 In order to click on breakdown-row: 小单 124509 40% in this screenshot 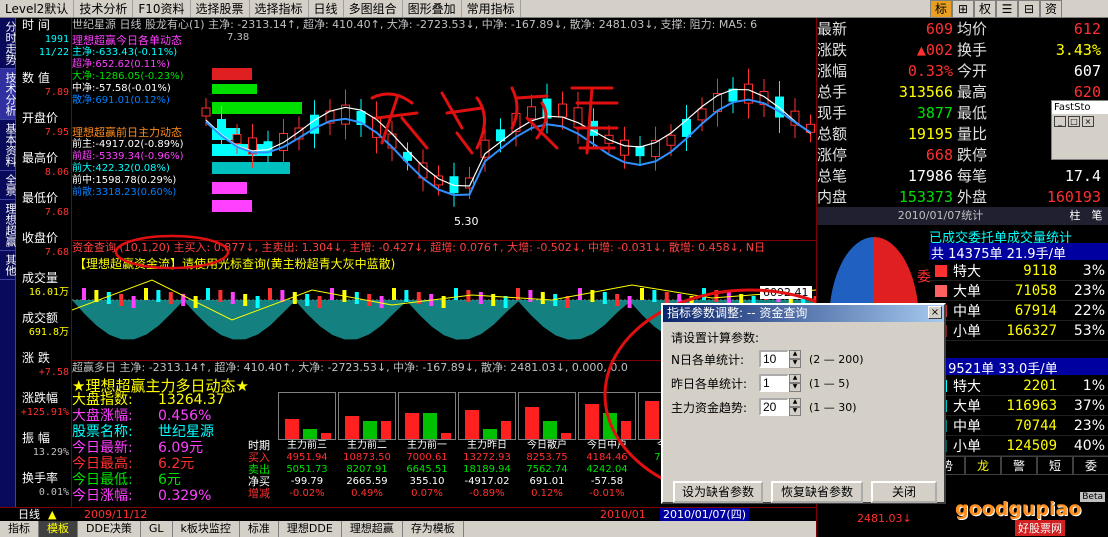, I will do `click(1018, 446)`.